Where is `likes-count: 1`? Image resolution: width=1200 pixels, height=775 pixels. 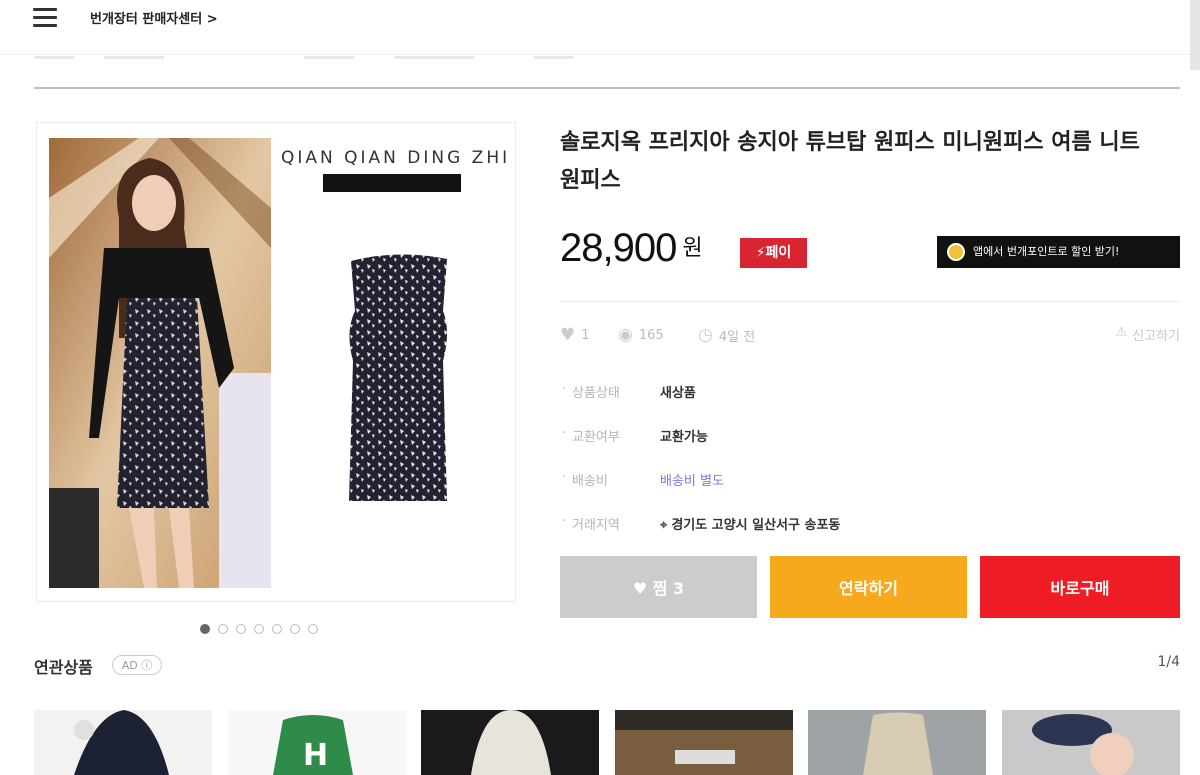
likes-count: 1 is located at coordinates (585, 335).